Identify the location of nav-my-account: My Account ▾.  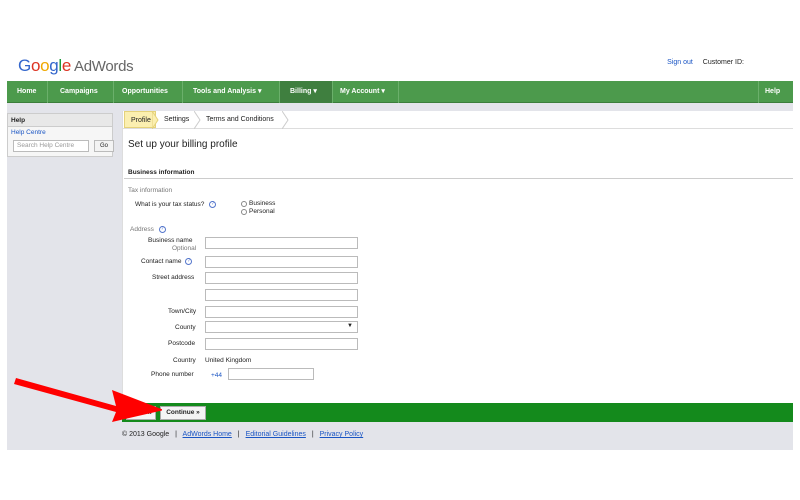
(362, 92).